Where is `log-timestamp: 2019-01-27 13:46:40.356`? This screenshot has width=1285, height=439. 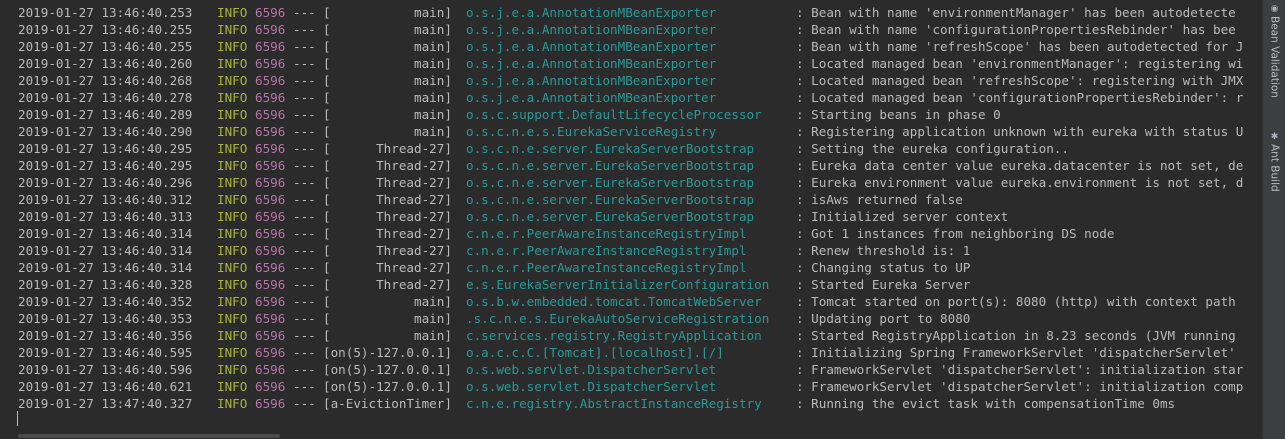
log-timestamp: 2019-01-27 13:46:40.356 is located at coordinates (105, 335).